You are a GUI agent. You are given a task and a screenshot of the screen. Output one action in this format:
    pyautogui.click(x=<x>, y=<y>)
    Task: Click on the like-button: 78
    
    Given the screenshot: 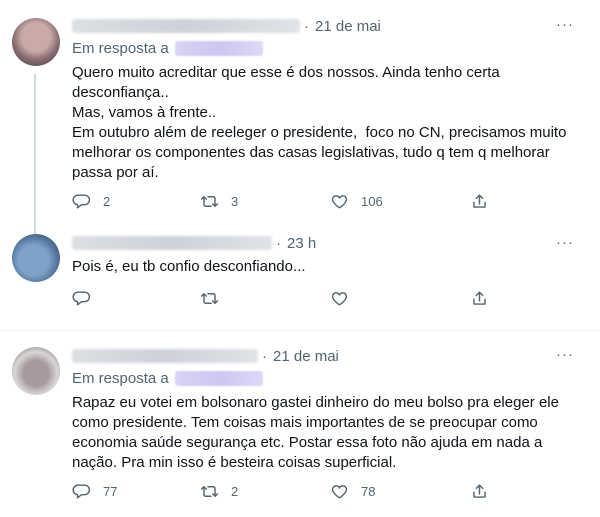 What is the action you would take?
    pyautogui.click(x=352, y=491)
    